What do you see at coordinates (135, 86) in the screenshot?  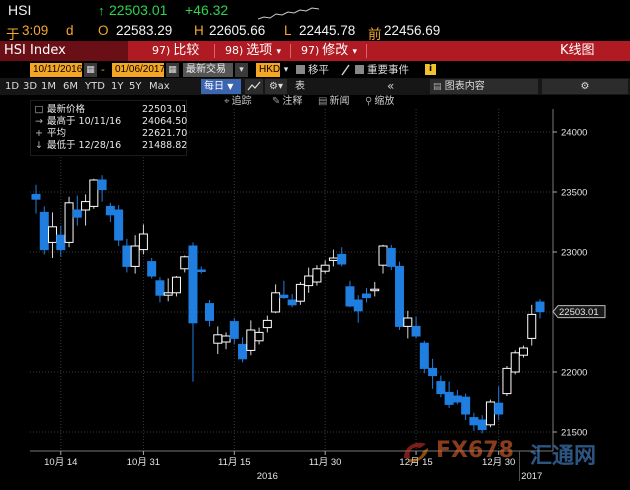 I see `range-5y: 5Y` at bounding box center [135, 86].